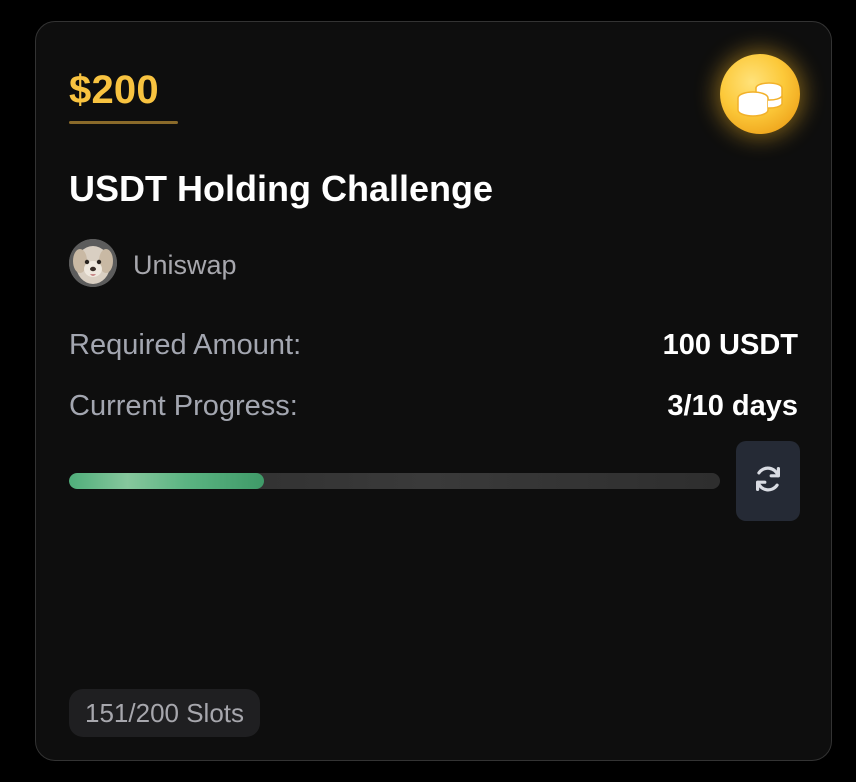  Describe the element at coordinates (281, 188) in the screenshot. I see `challenge-title: USDT Holding Challenge` at that location.